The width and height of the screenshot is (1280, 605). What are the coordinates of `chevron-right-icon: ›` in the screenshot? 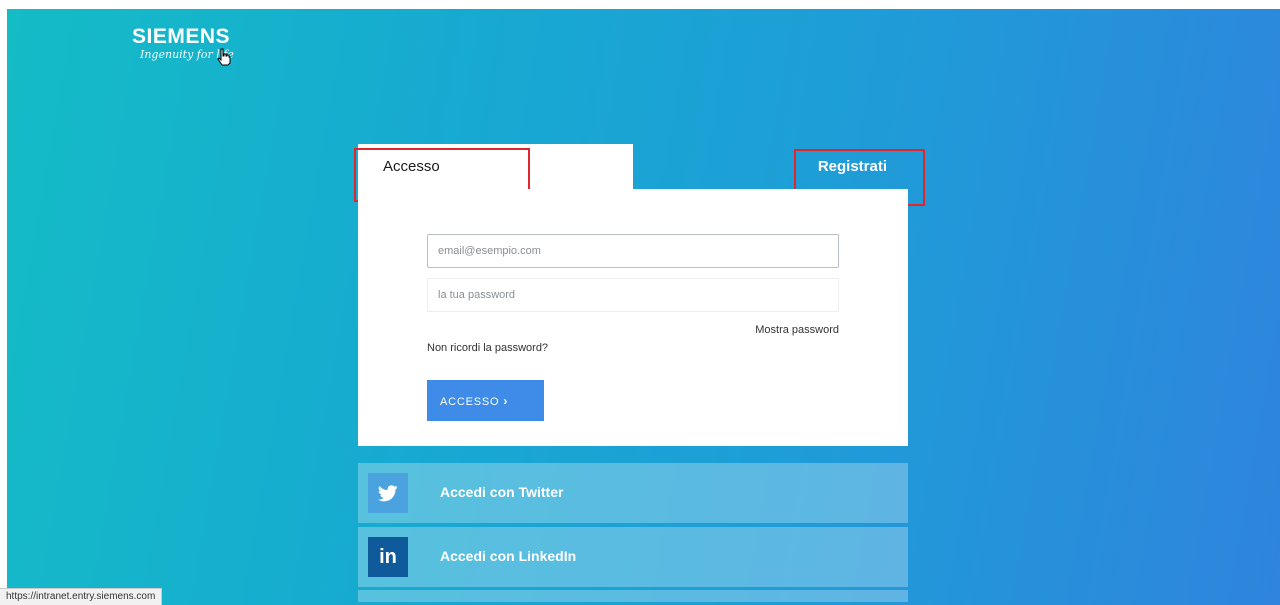 It's located at (506, 400).